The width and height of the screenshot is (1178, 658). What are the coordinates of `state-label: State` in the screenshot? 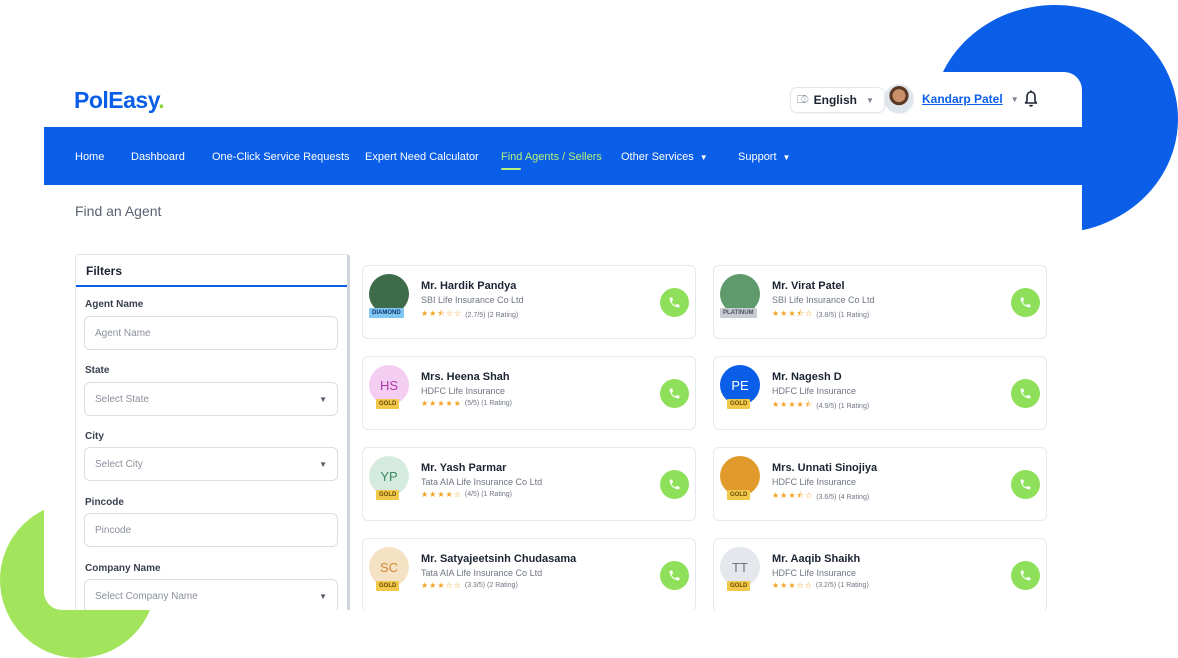 It's located at (97, 370).